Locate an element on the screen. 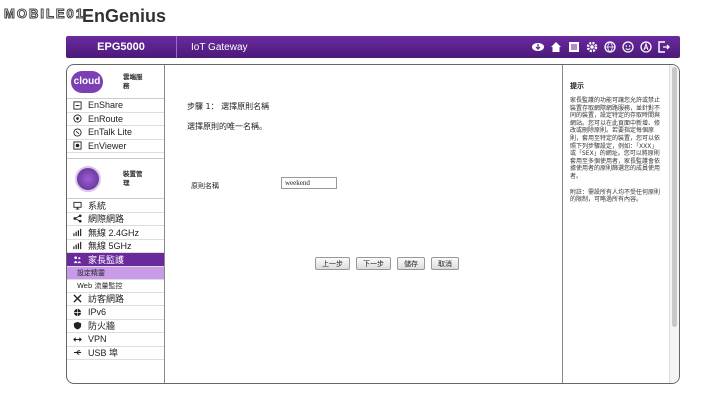 The width and height of the screenshot is (720, 410). sidebar-item-internet: 網際網路 is located at coordinates (115, 219).